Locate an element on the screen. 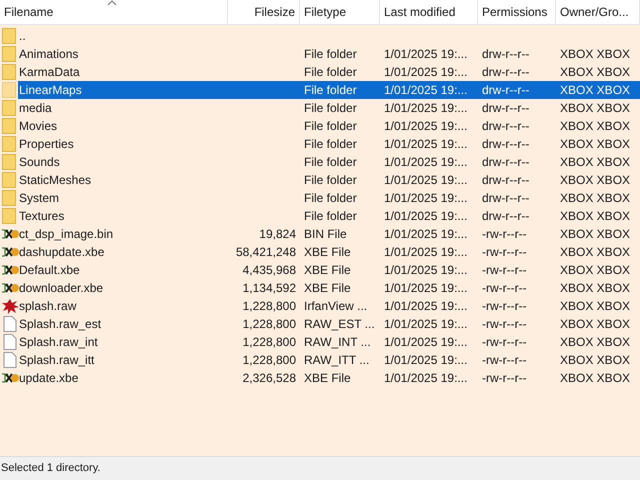 The width and height of the screenshot is (640, 480). file-row: media File folder 1/01/2025 19:... drw-r--r-- XBOX XBOX is located at coordinates (329, 108).